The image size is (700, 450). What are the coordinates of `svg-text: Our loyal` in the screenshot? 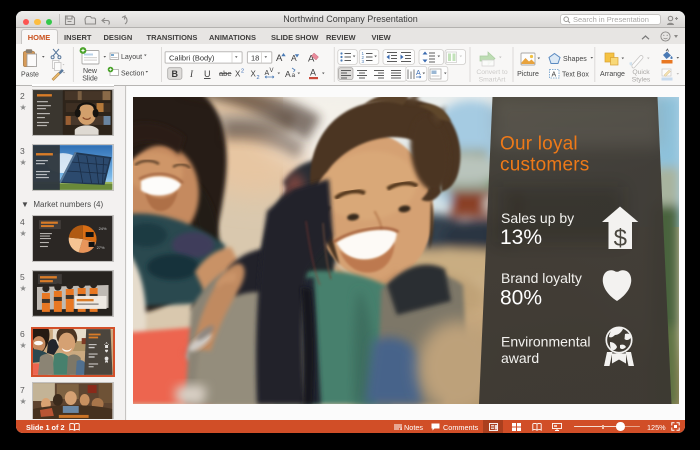 It's located at (539, 144).